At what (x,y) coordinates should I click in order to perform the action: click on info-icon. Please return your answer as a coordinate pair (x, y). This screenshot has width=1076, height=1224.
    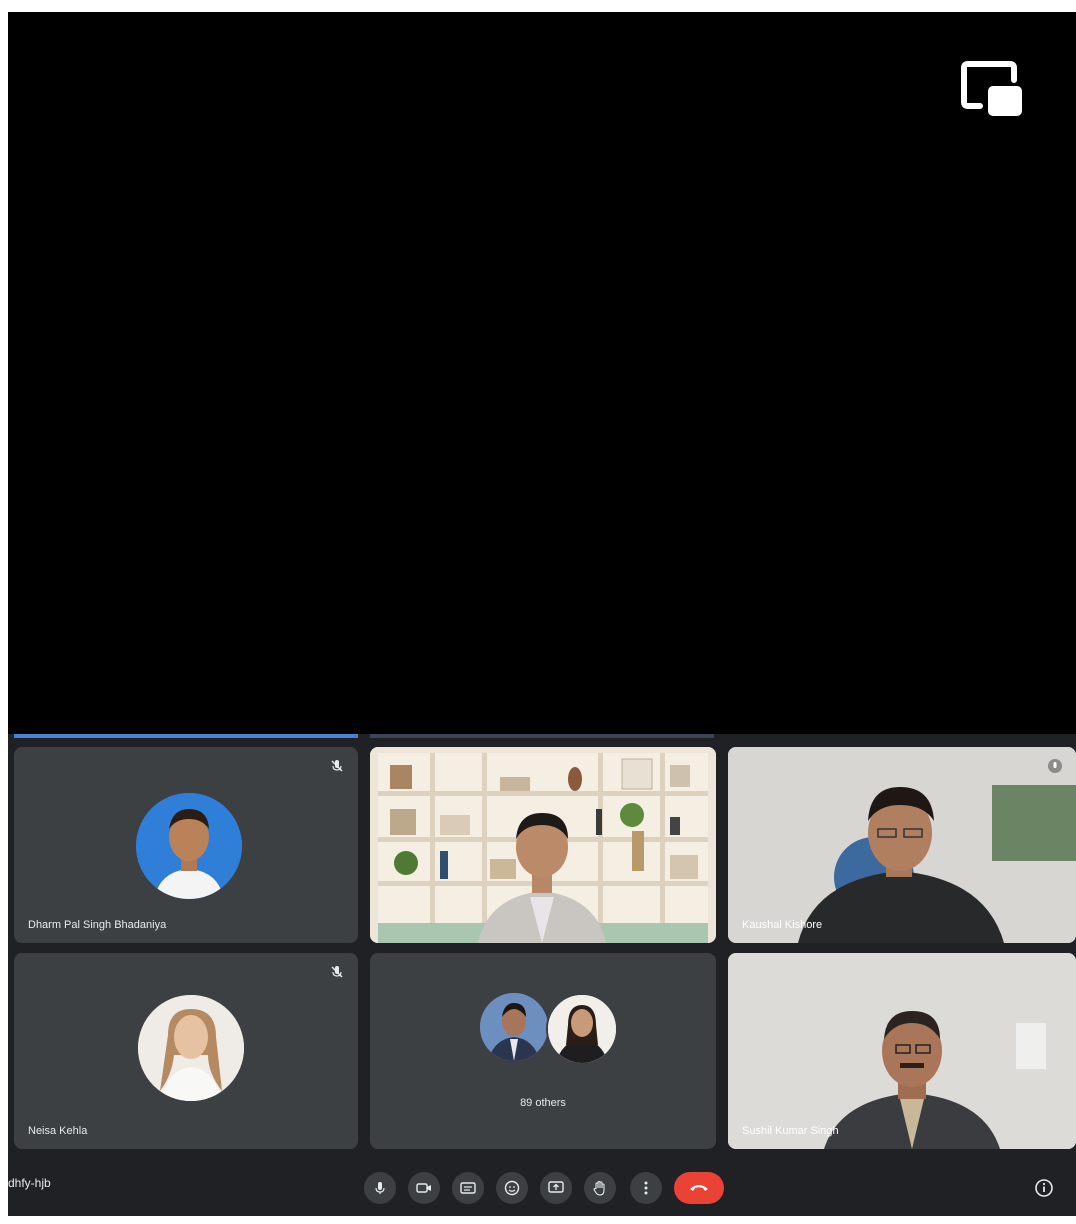
    Looking at the image, I should click on (1044, 1188).